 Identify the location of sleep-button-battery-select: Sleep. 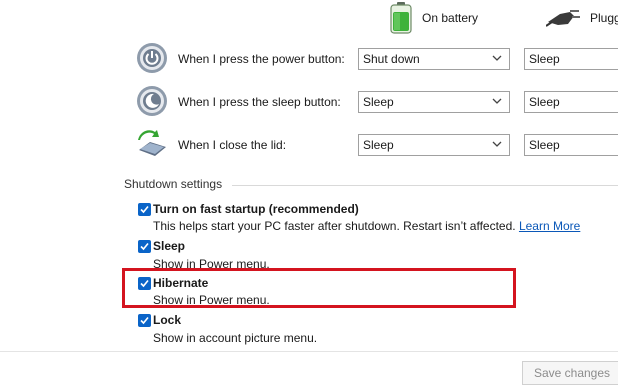
(434, 102).